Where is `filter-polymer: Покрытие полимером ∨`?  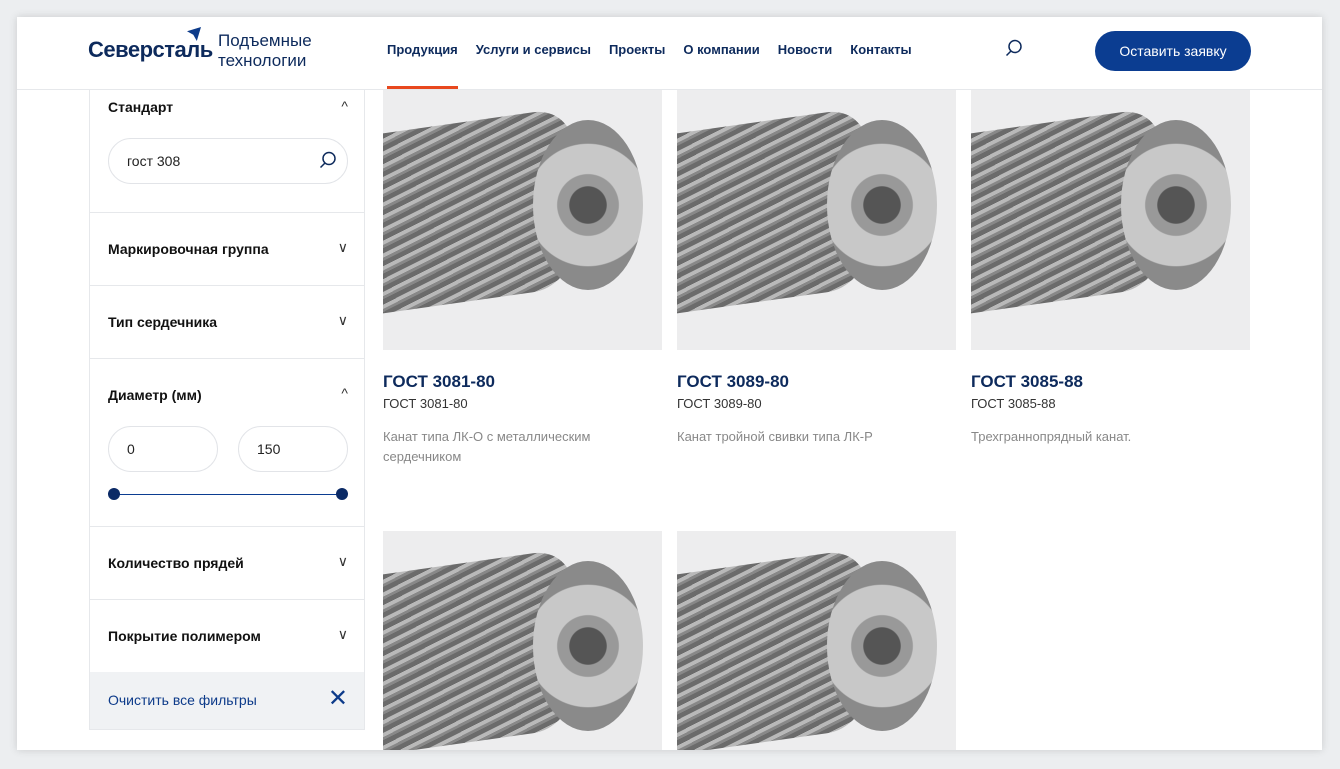
filter-polymer: Покрытие полимером ∨ is located at coordinates (227, 636).